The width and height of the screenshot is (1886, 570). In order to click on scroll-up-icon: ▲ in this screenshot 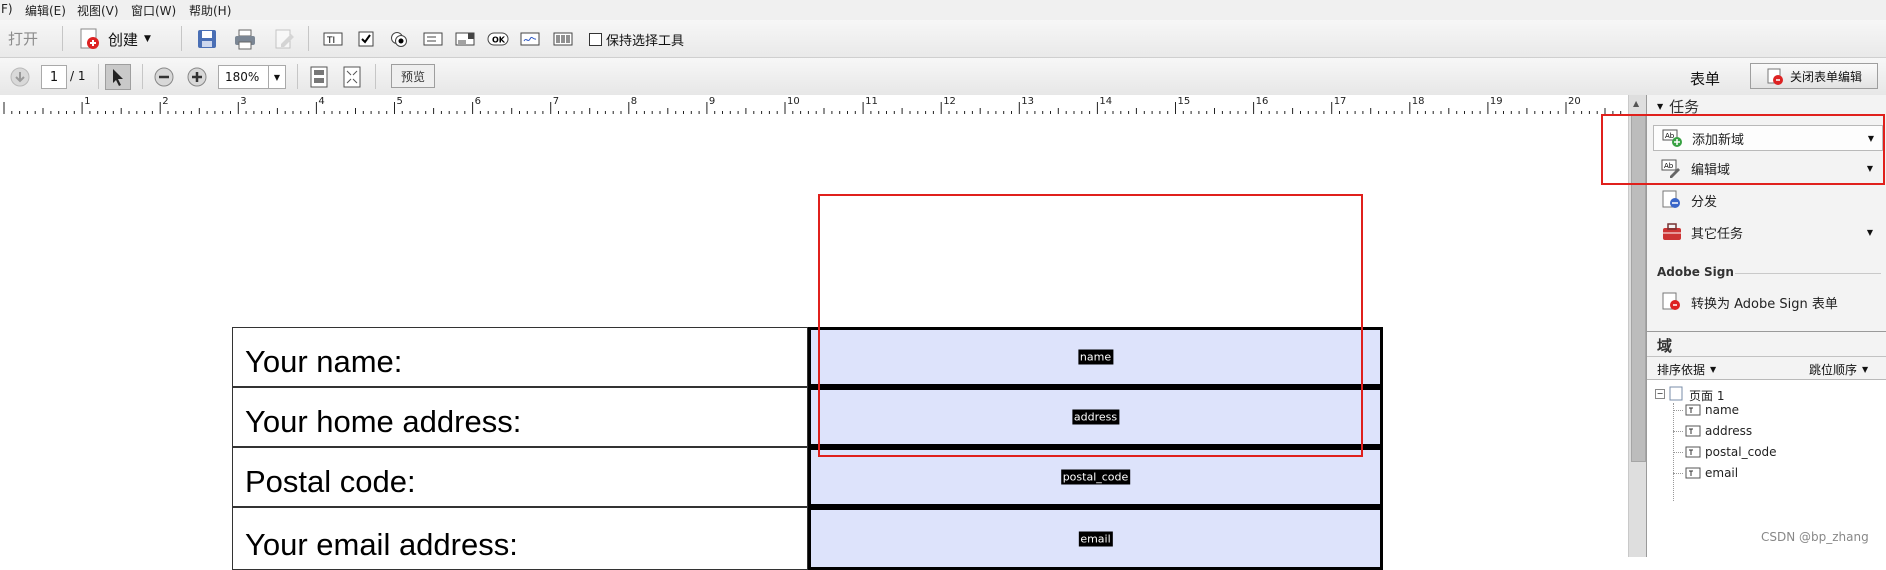, I will do `click(1636, 103)`.